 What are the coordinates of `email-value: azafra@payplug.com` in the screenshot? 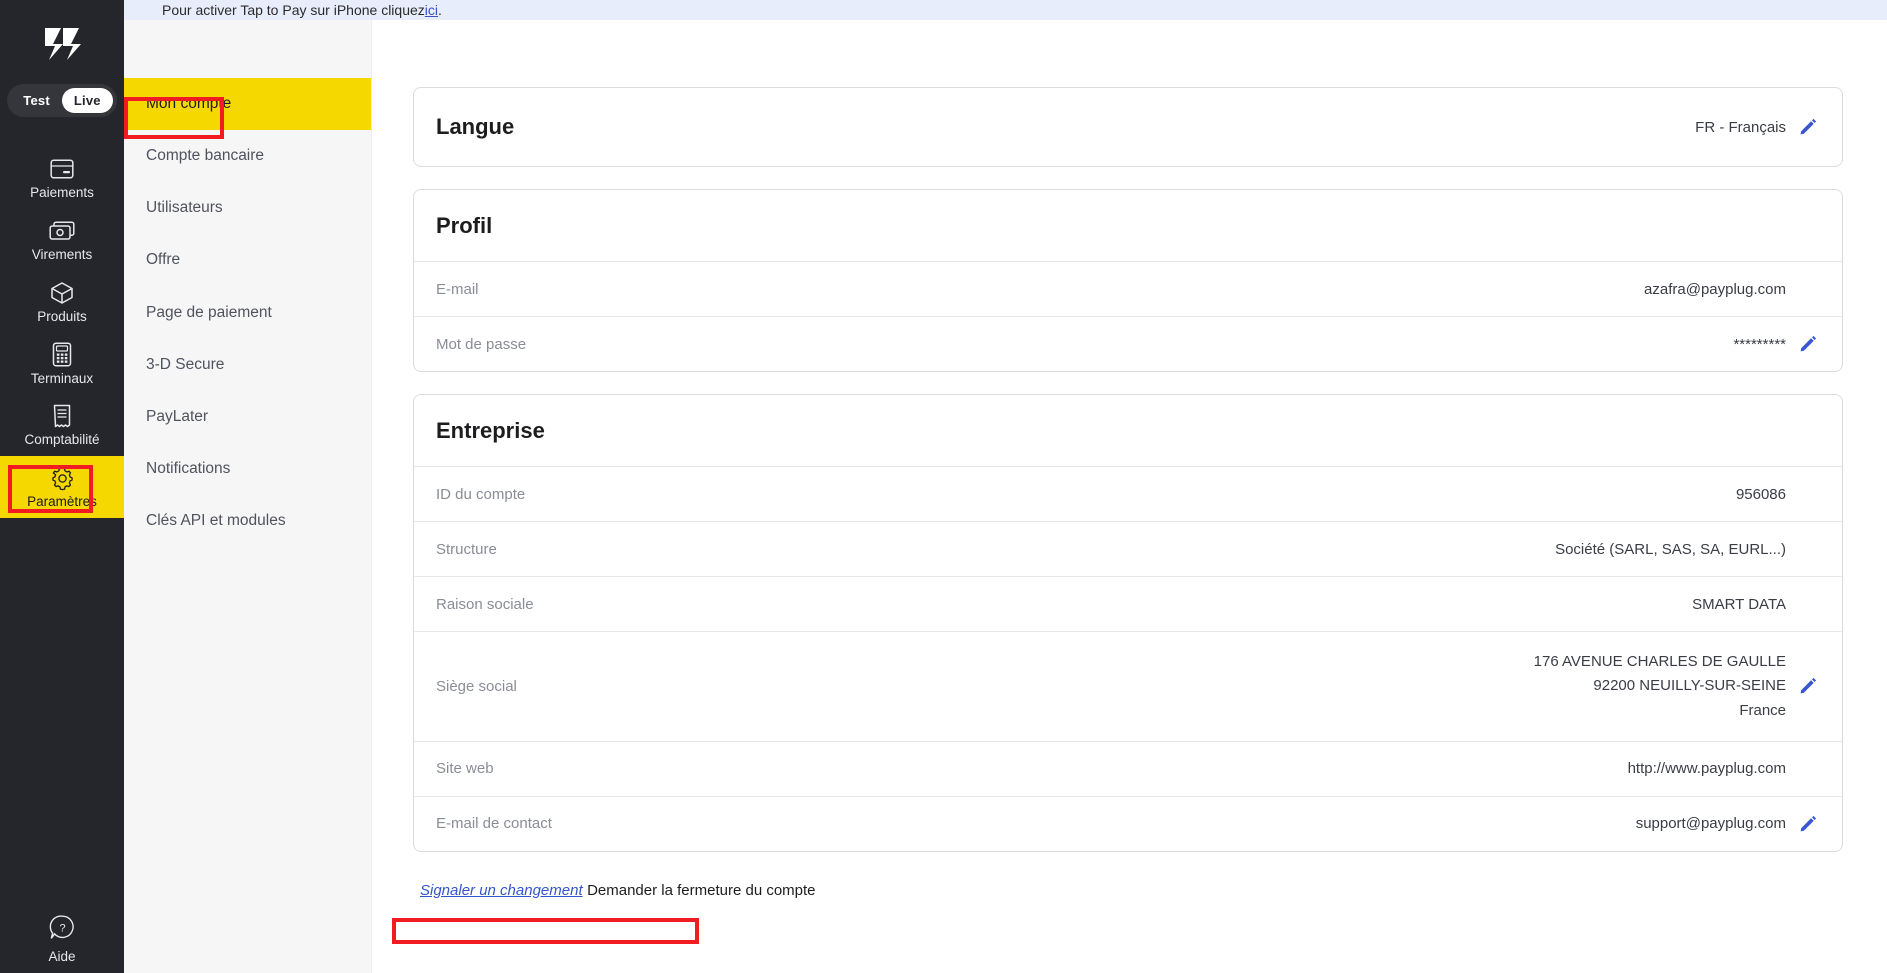 It's located at (1715, 289).